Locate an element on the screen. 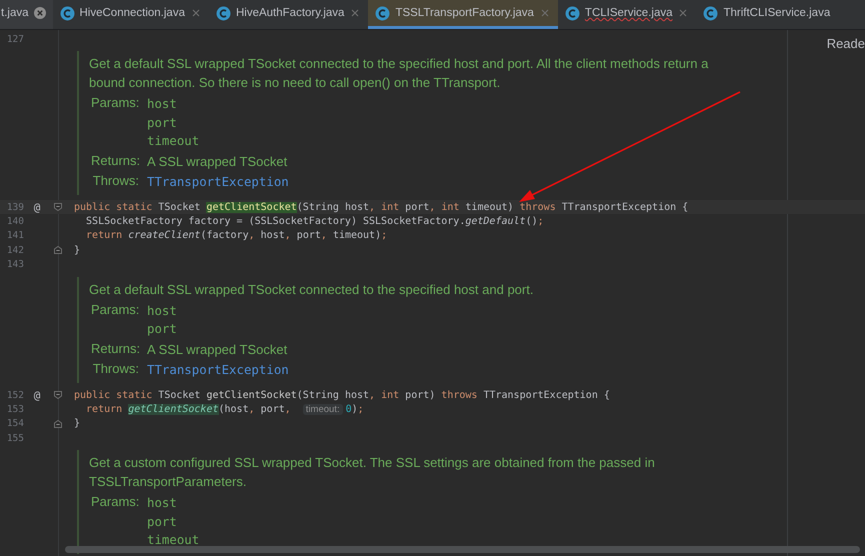  code-token: getDefault is located at coordinates (495, 221).